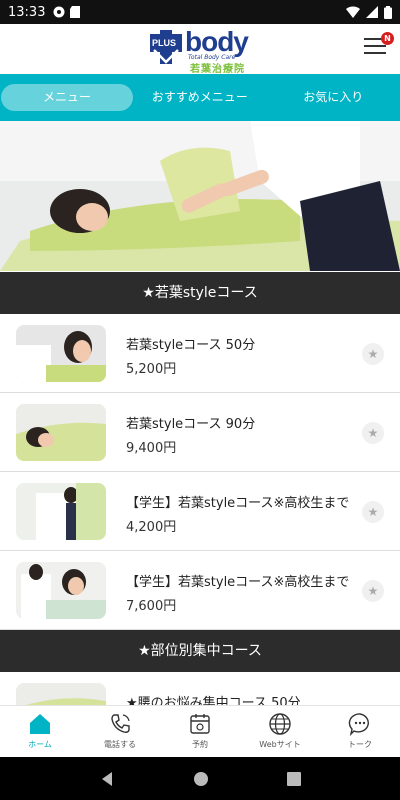  What do you see at coordinates (40, 744) in the screenshot?
I see `nav-label: ホーム` at bounding box center [40, 744].